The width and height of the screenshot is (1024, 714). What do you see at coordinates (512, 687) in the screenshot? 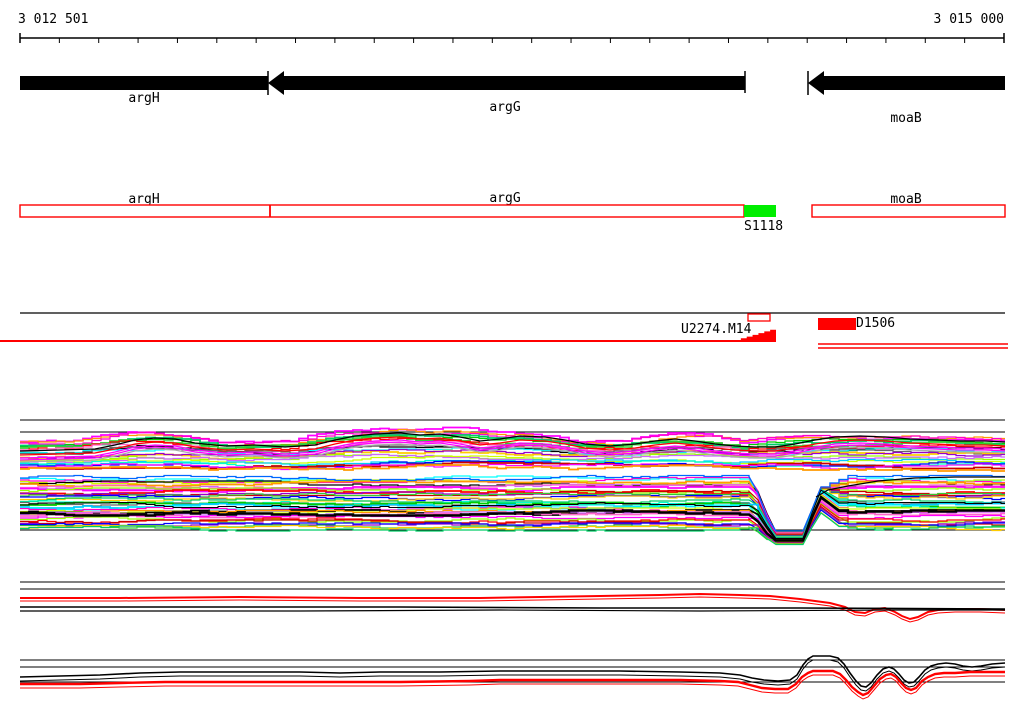
I see `track3-red-line-thin` at bounding box center [512, 687].